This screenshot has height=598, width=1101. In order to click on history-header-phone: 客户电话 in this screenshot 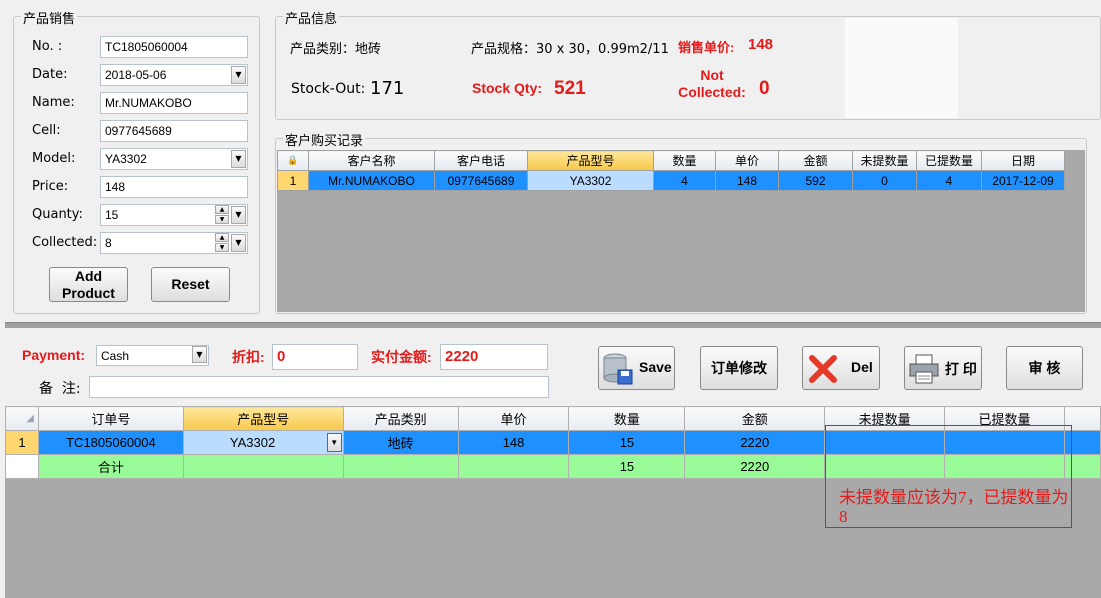, I will do `click(481, 160)`.